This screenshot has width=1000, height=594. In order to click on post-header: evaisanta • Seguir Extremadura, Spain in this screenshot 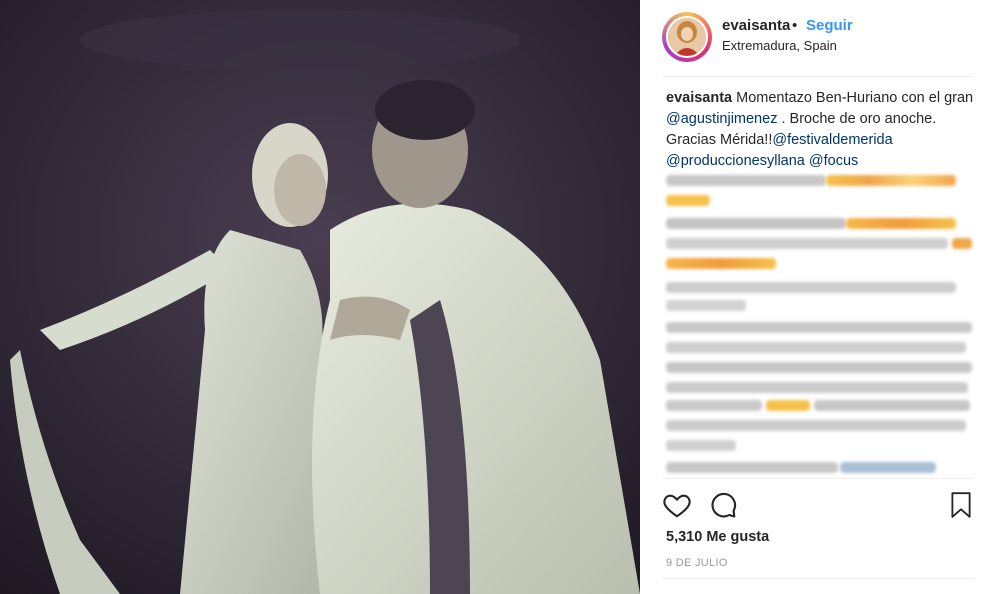, I will do `click(820, 38)`.